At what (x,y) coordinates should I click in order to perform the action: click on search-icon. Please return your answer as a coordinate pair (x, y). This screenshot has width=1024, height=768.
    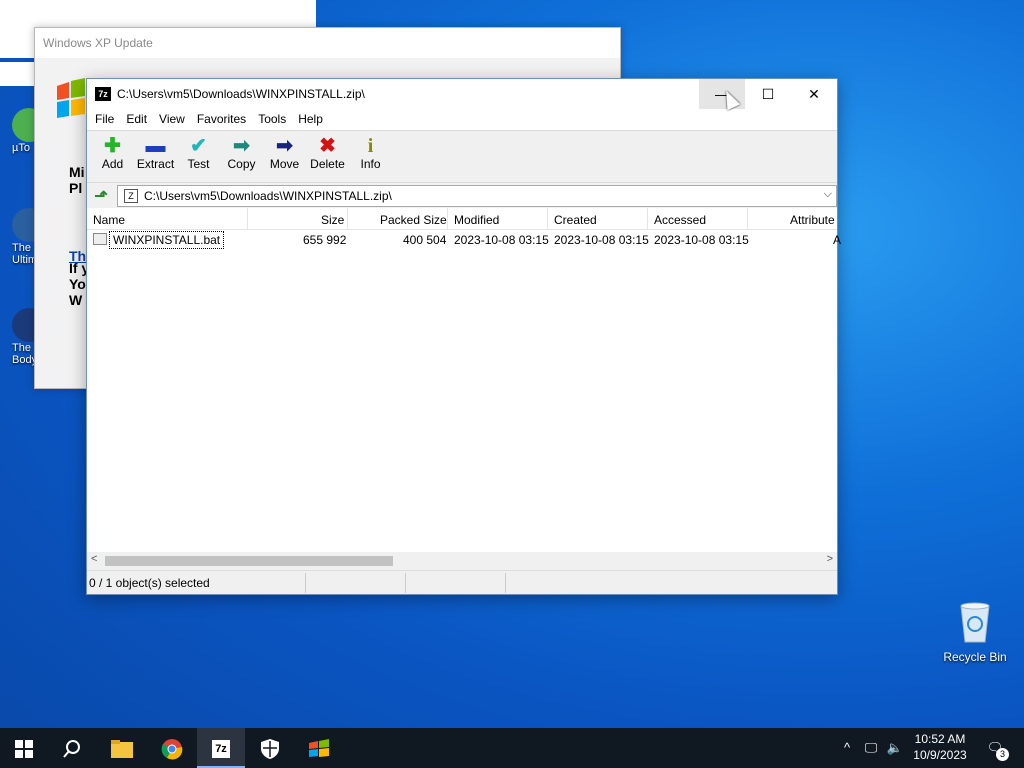
    Looking at the image, I should click on (71, 749).